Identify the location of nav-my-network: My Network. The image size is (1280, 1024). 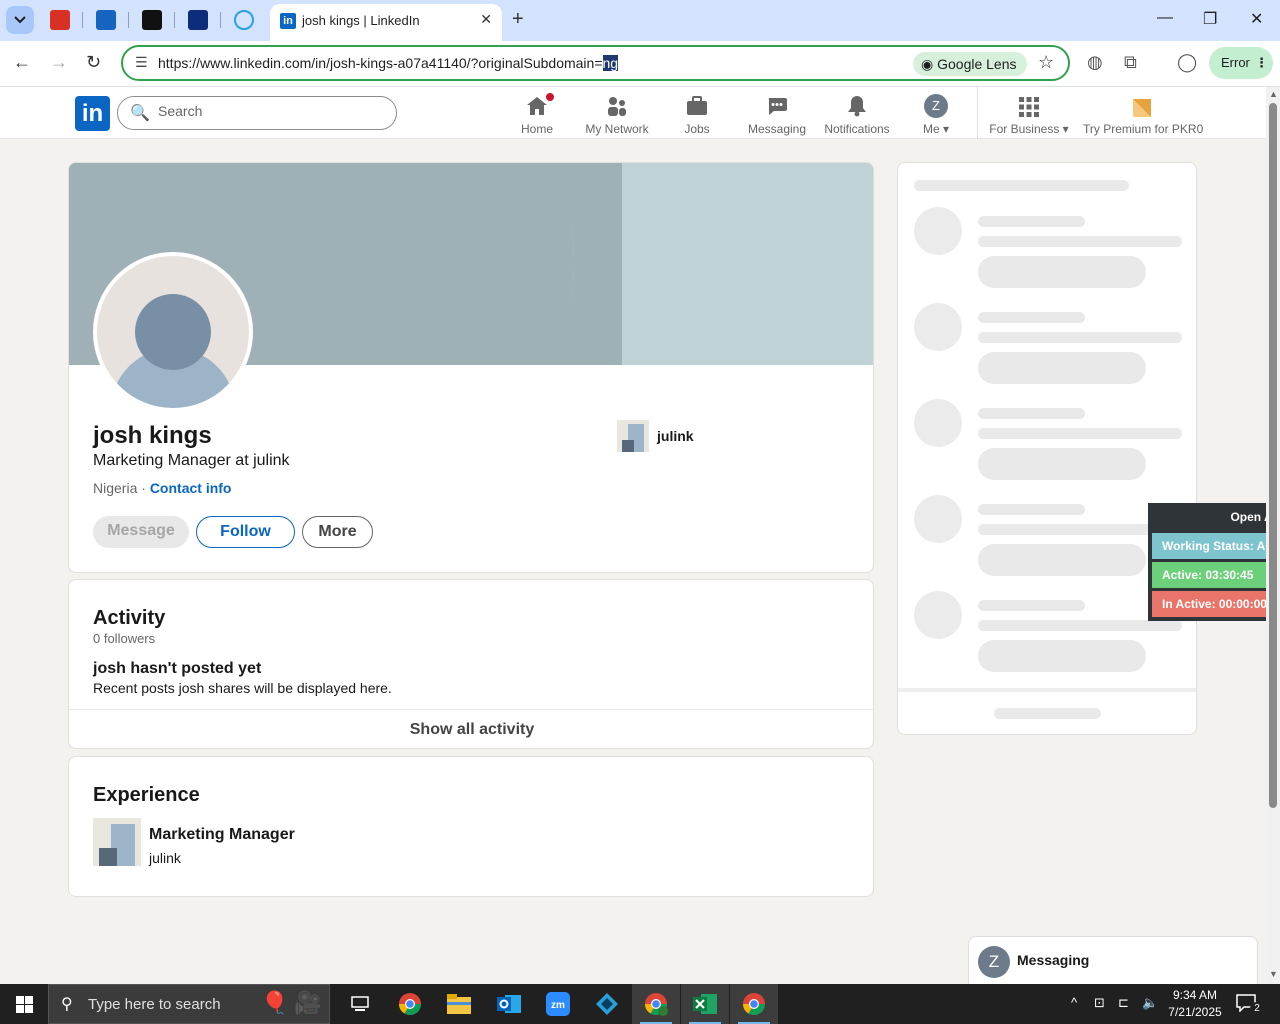
(617, 114).